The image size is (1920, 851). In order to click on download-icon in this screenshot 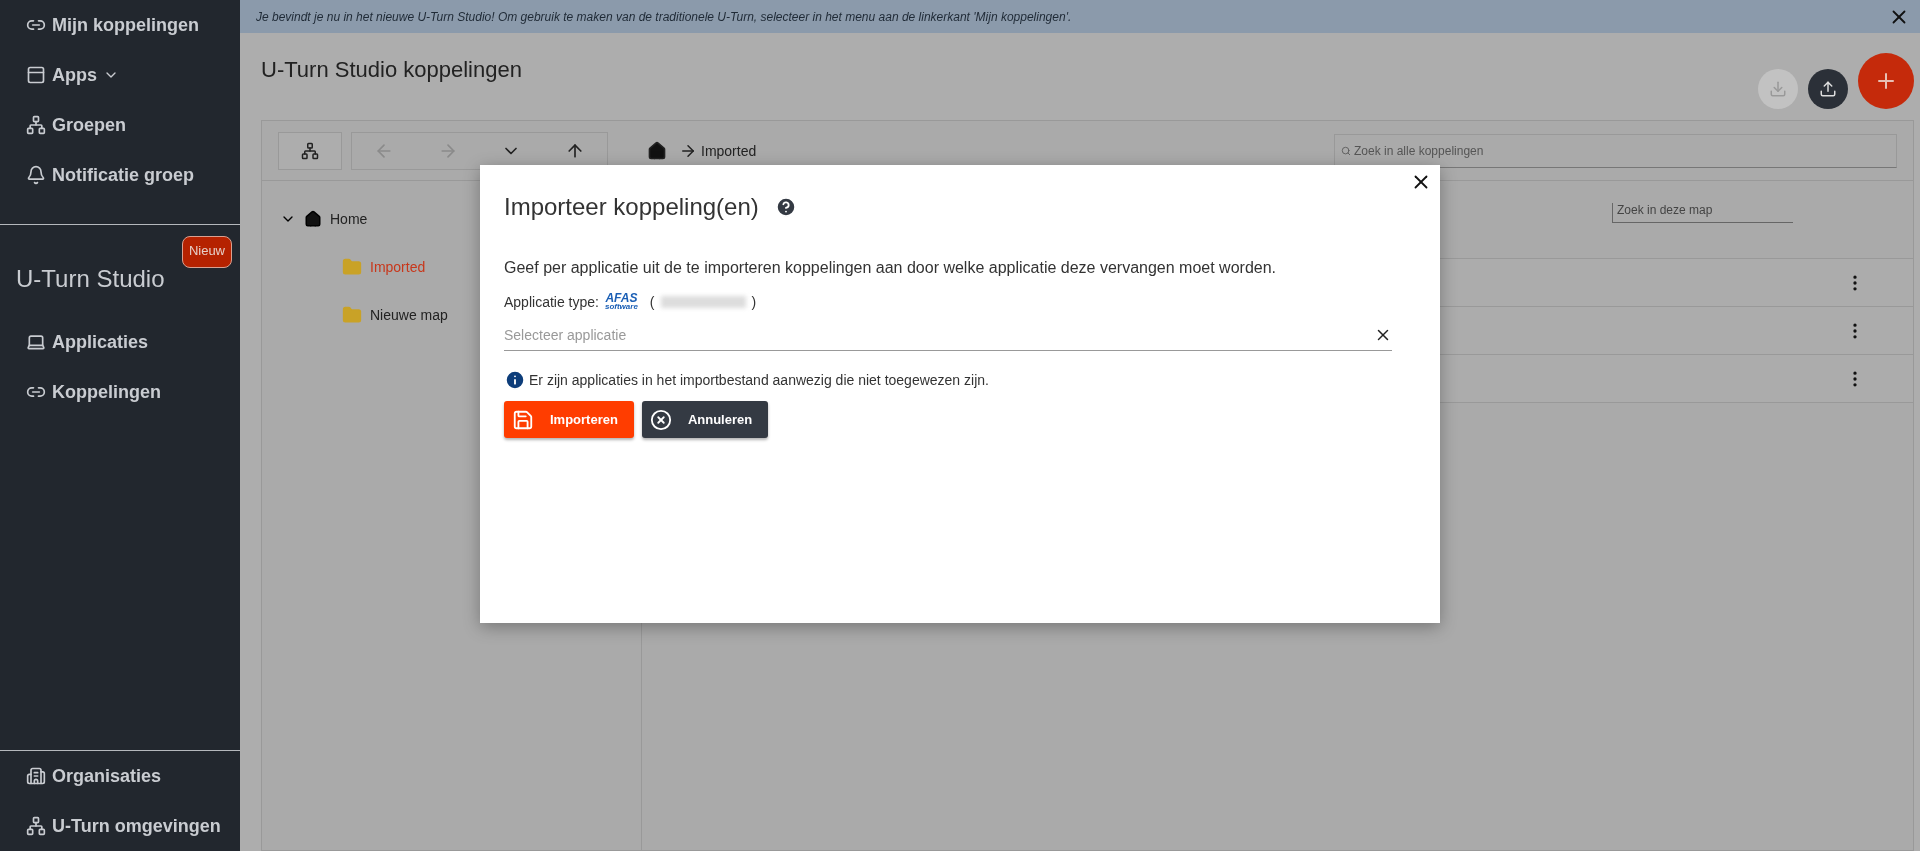, I will do `click(1778, 89)`.